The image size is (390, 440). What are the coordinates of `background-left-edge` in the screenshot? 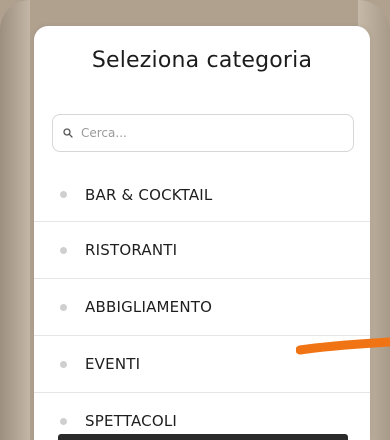 It's located at (15, 220).